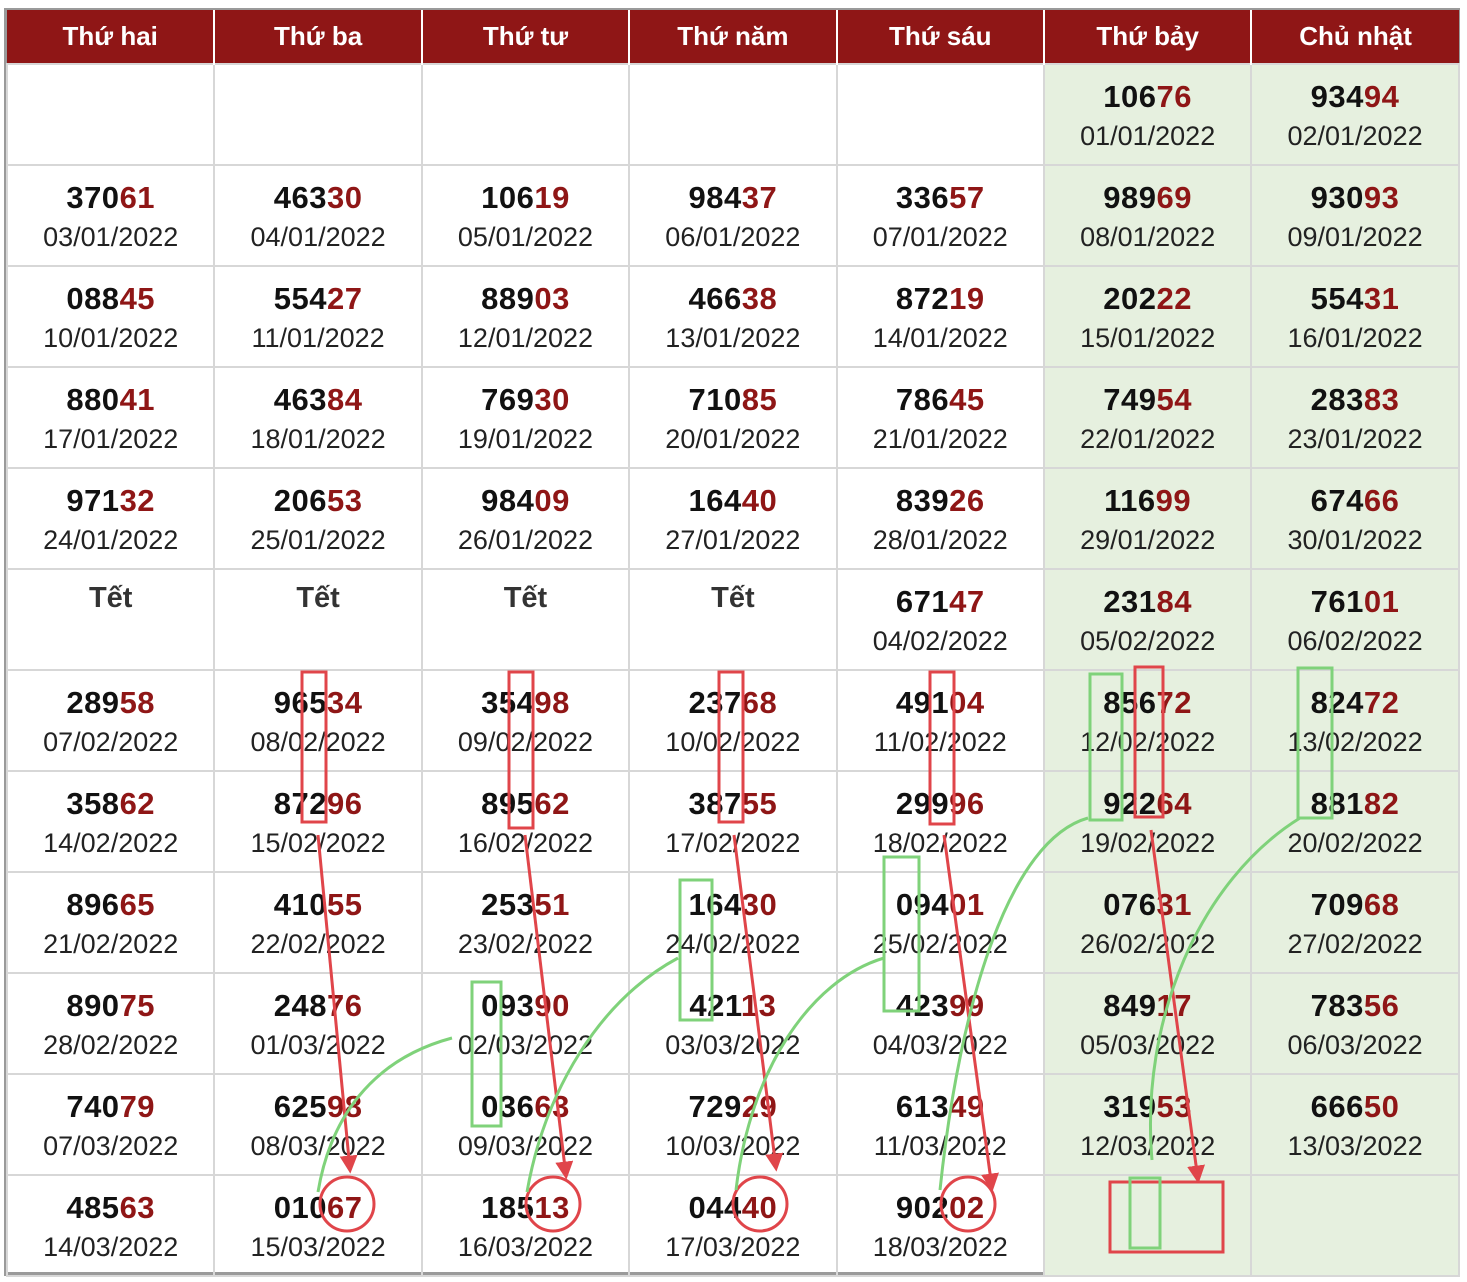 This screenshot has height=1282, width=1467. Describe the element at coordinates (508, 1106) in the screenshot. I see `number-head-digits: 036` at that location.